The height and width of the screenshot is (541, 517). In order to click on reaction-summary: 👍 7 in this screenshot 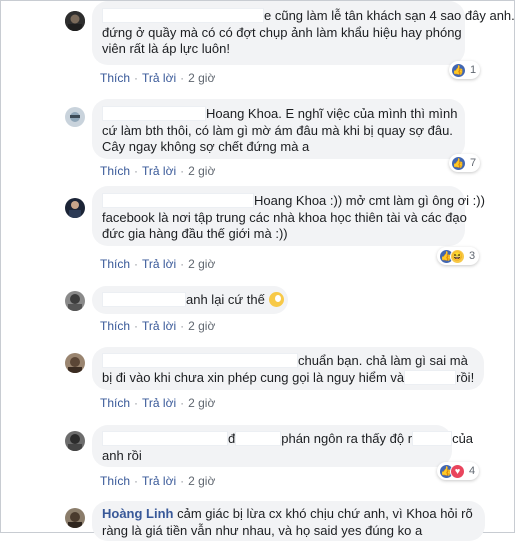, I will do `click(465, 163)`.